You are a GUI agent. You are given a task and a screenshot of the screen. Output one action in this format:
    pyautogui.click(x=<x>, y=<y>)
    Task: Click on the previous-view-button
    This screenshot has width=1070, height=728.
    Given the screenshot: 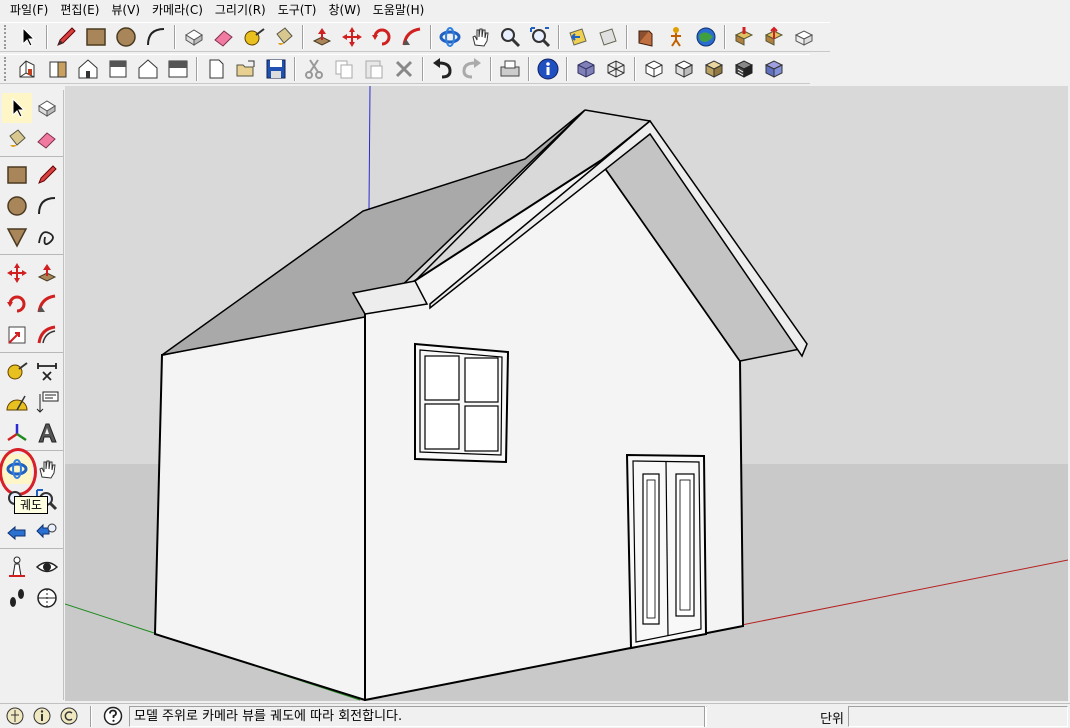 What is the action you would take?
    pyautogui.click(x=578, y=37)
    